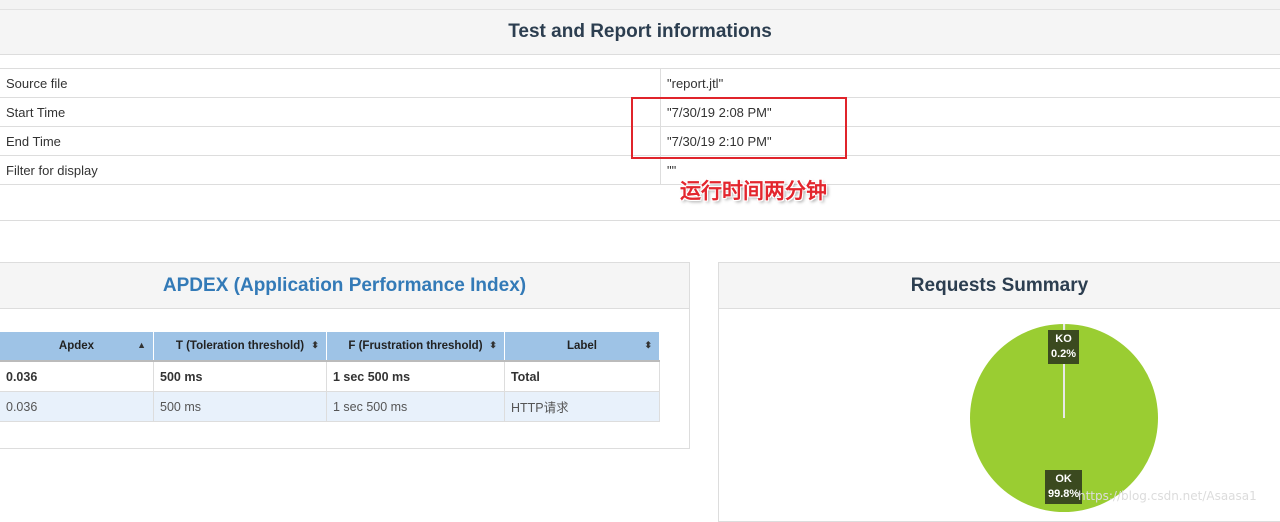  I want to click on column-label: Label, so click(582, 346).